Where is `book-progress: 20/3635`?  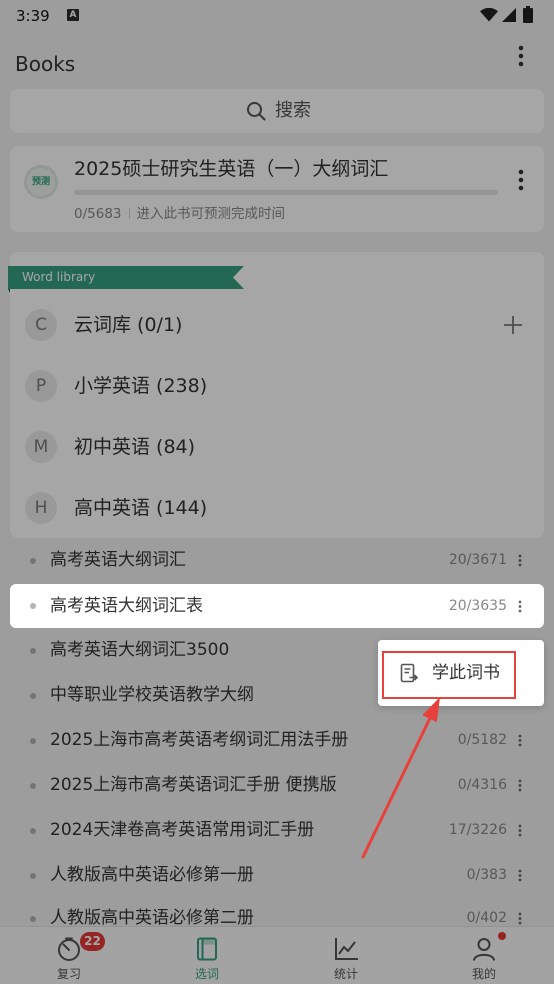 book-progress: 20/3635 is located at coordinates (477, 606).